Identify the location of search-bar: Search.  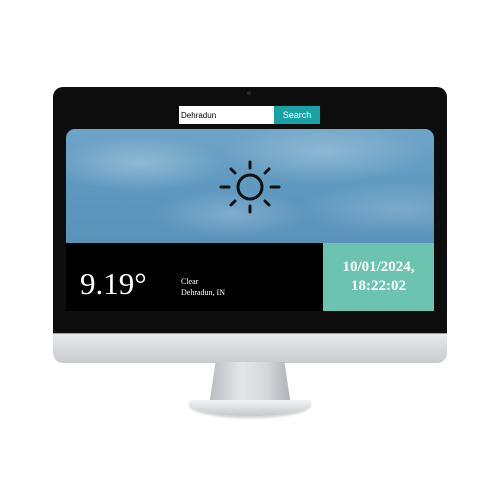
(249, 115).